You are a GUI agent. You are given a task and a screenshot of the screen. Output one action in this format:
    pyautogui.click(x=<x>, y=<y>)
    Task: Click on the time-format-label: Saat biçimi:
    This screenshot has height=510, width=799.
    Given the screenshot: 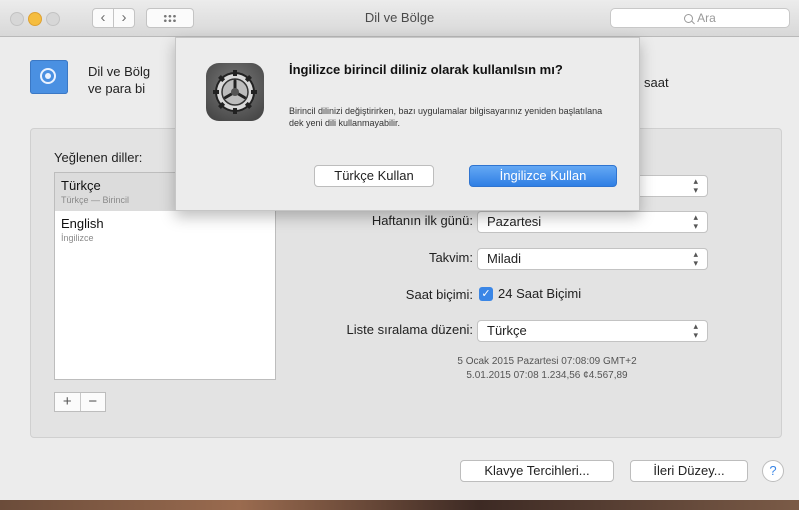 What is the action you would take?
    pyautogui.click(x=439, y=294)
    